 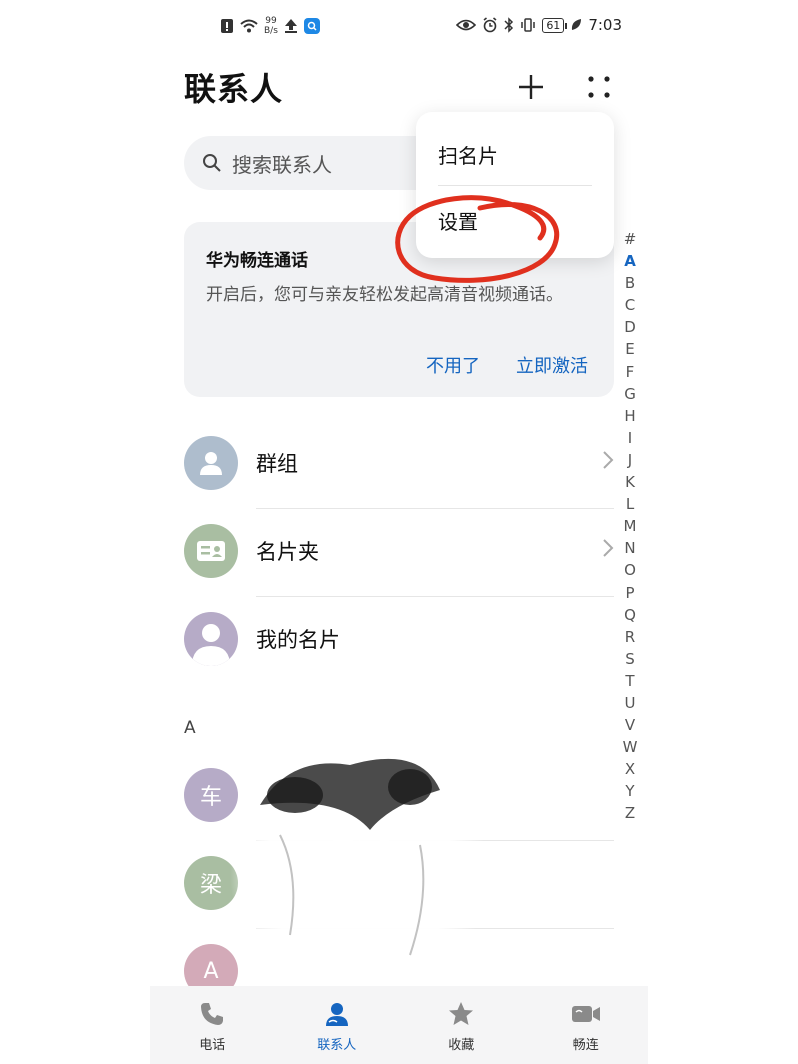 I want to click on row-label: 我的名片, so click(x=298, y=640).